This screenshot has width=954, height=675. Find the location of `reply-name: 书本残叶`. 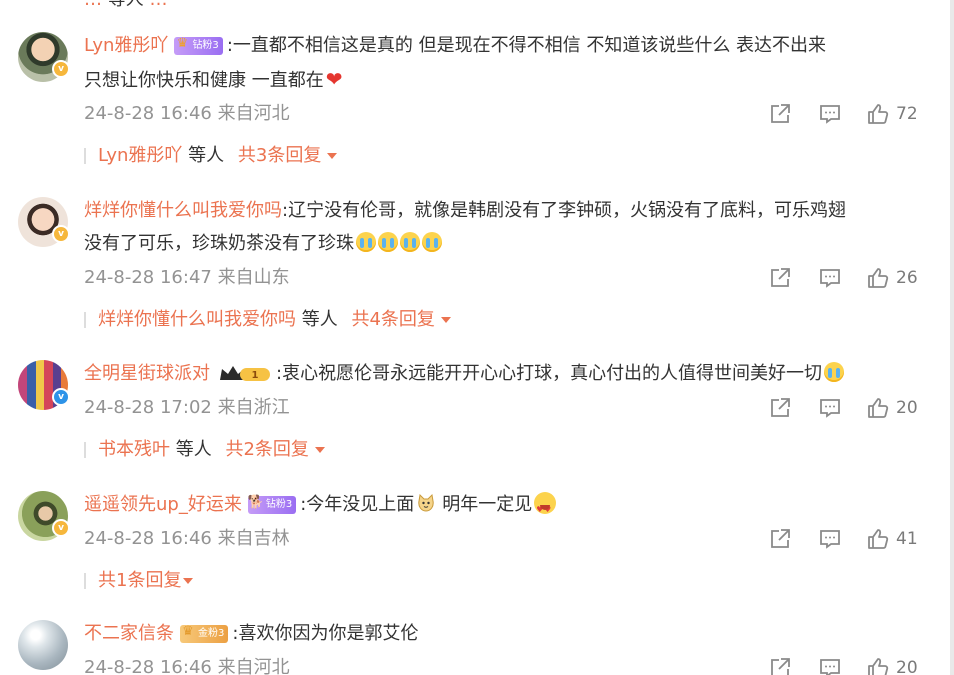

reply-name: 书本残叶 is located at coordinates (134, 449).